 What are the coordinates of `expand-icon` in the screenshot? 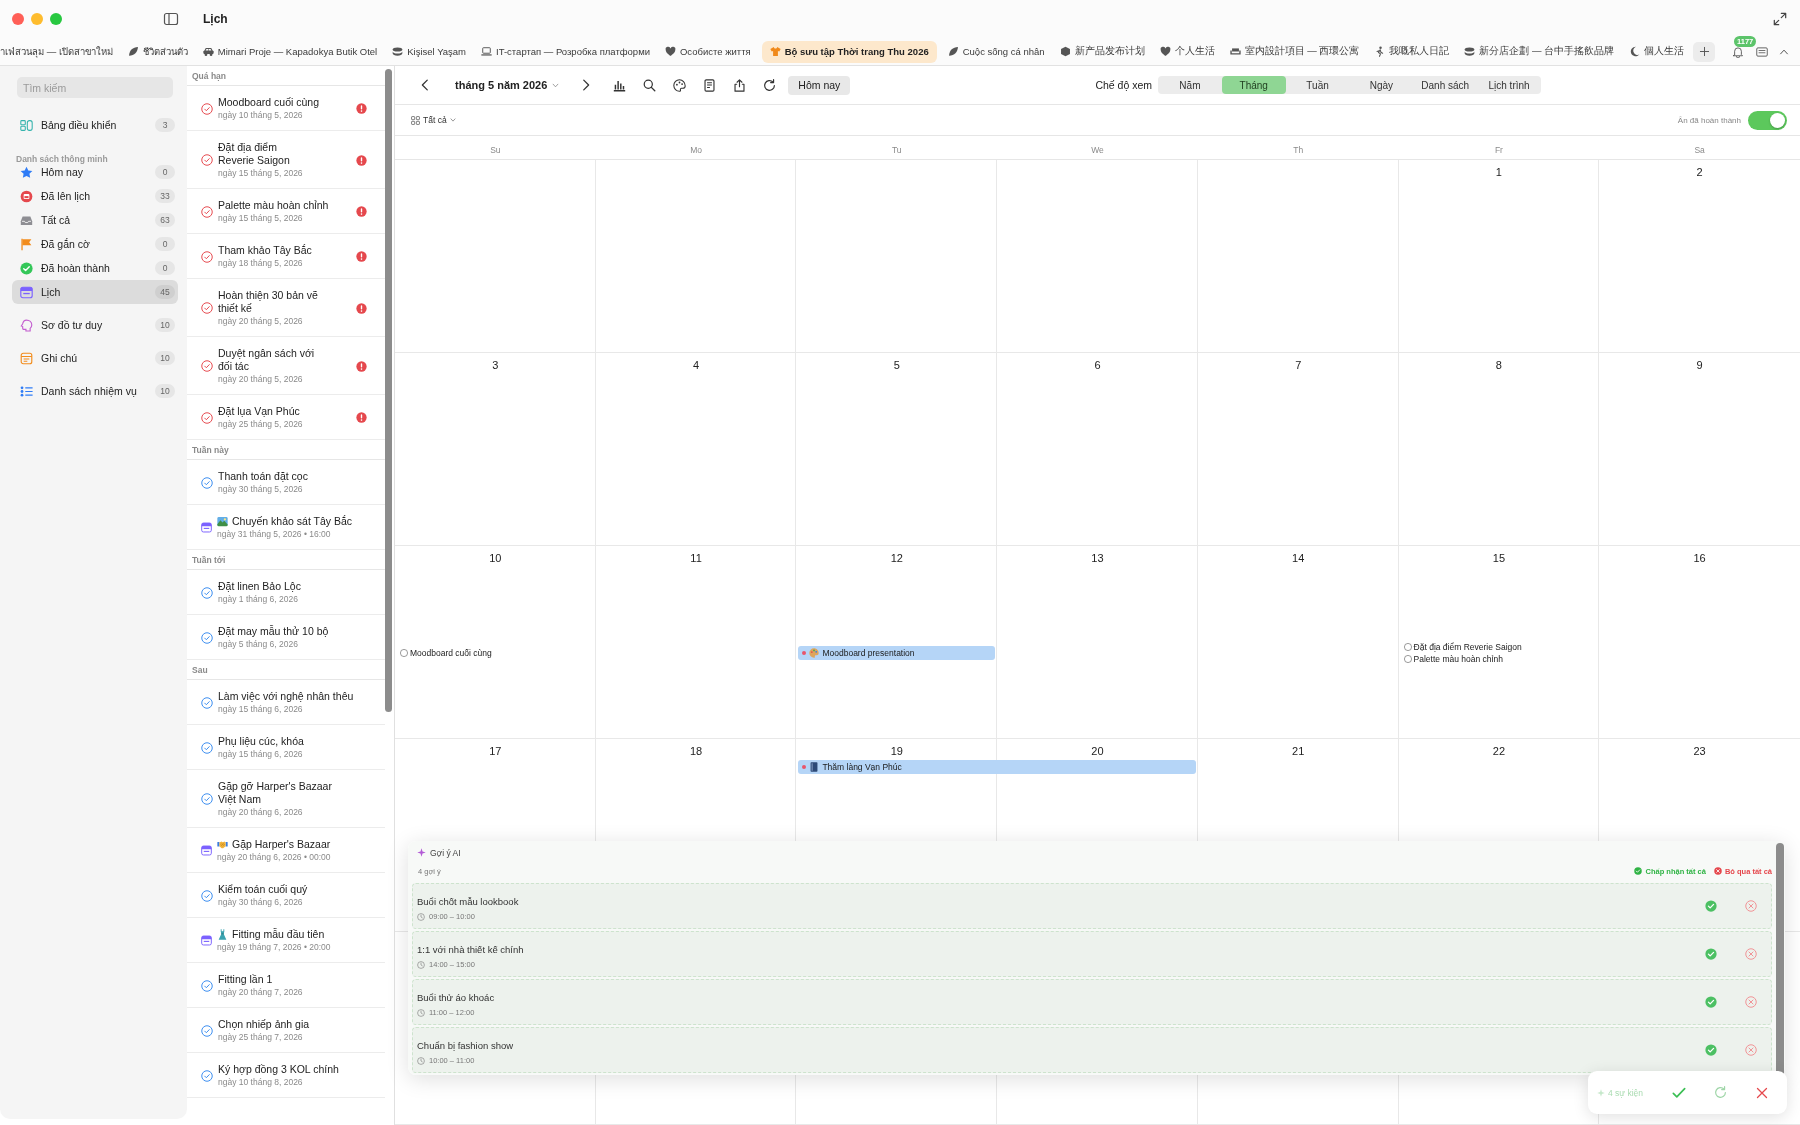 It's located at (1780, 19).